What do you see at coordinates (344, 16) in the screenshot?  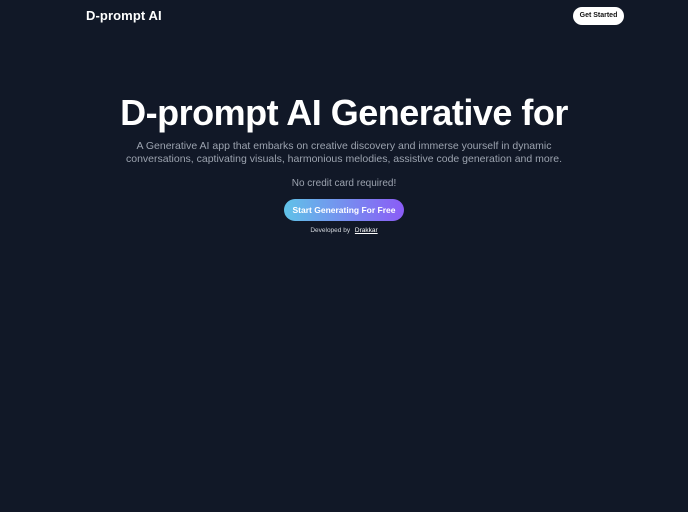 I see `navbar: D-prompt AI Get Started` at bounding box center [344, 16].